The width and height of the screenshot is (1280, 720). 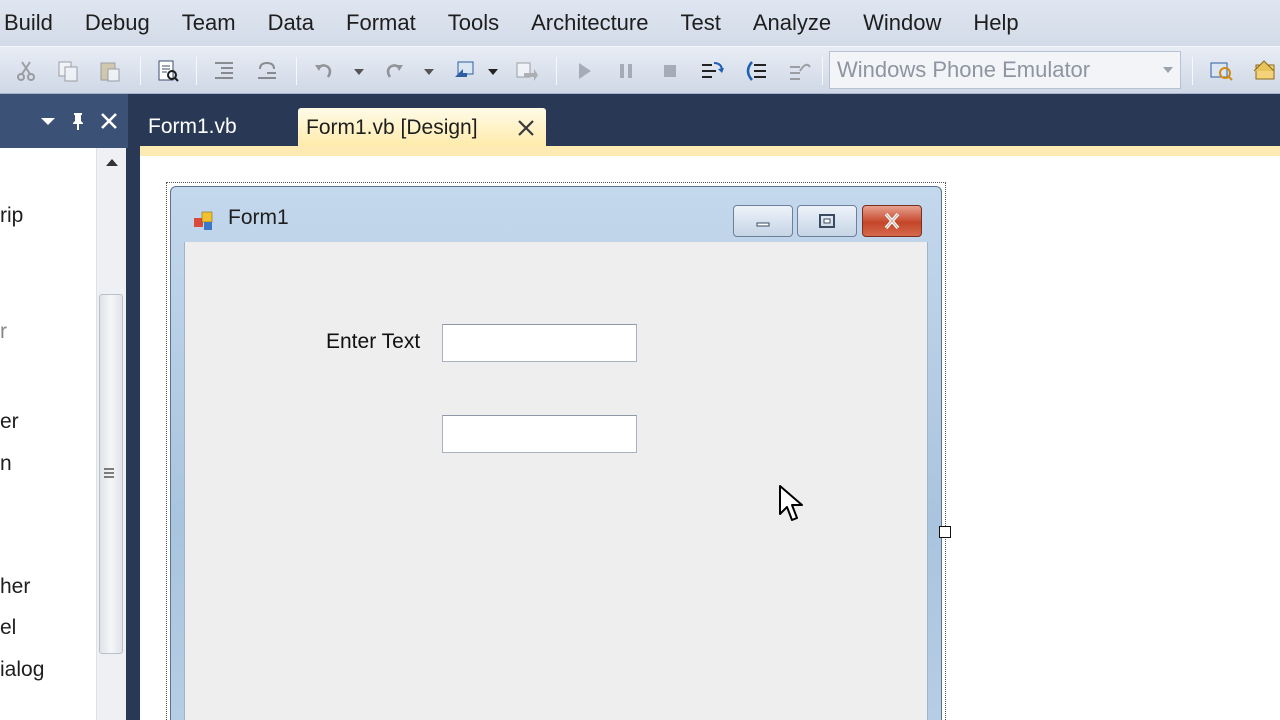 I want to click on undo-icon, so click(x=324, y=71).